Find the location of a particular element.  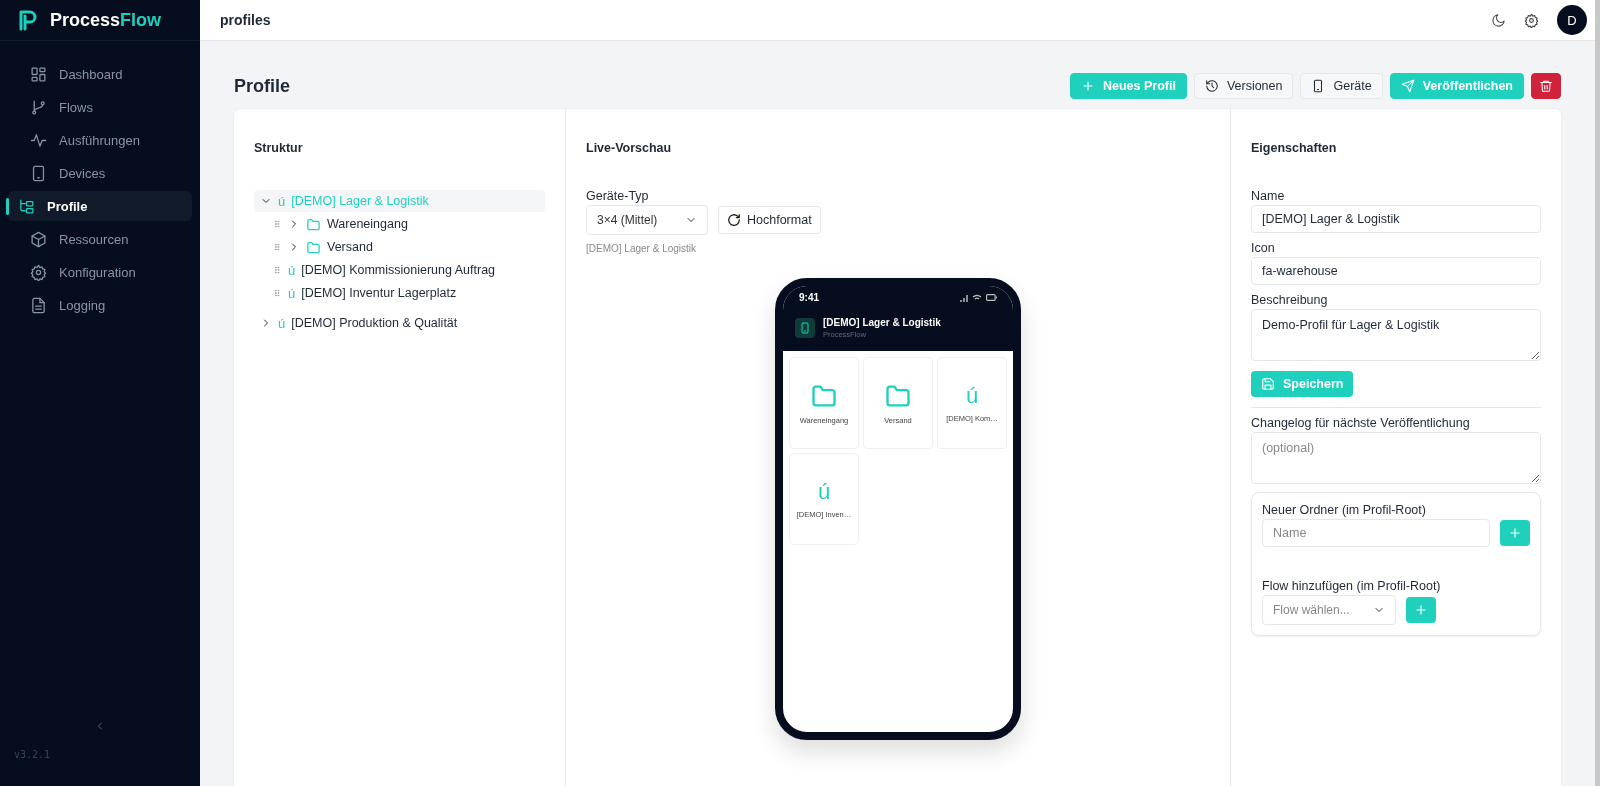

preview-caption: [DEMO] Lager & Logistik is located at coordinates (642, 248).